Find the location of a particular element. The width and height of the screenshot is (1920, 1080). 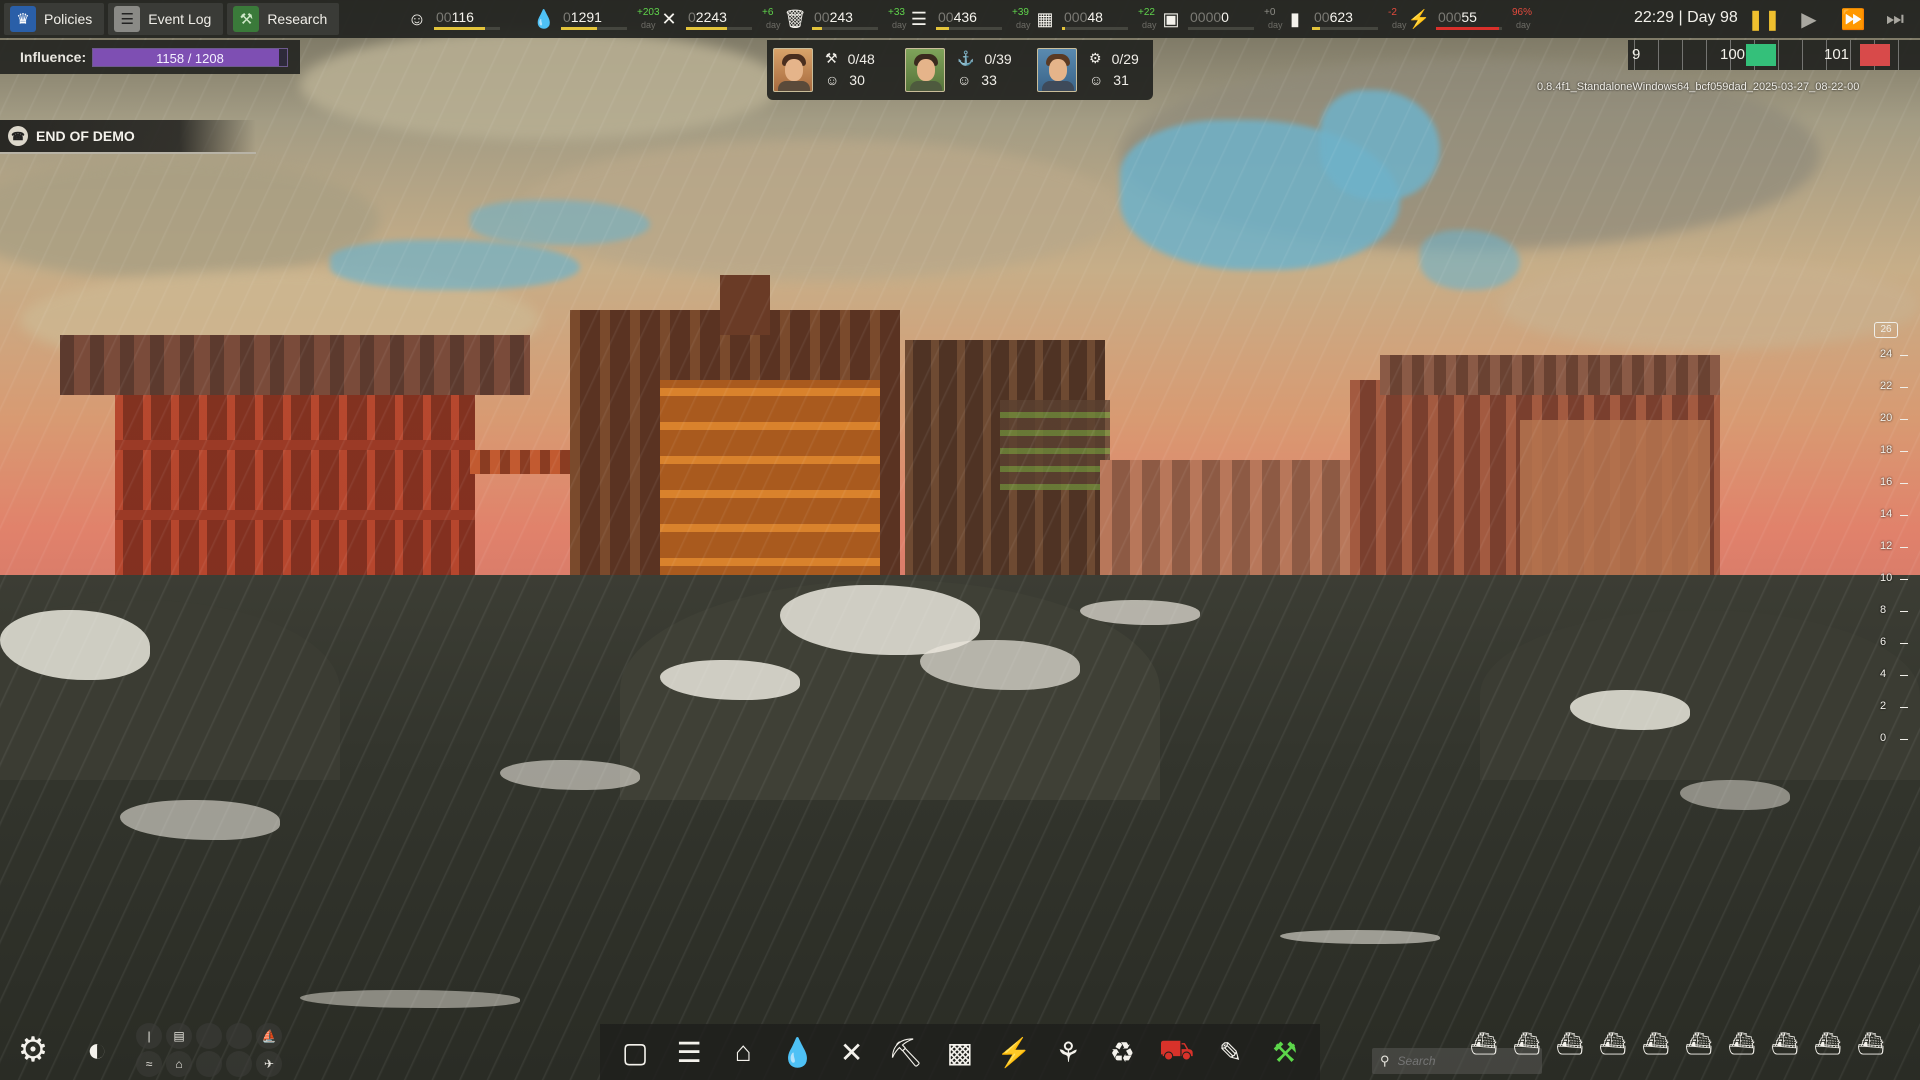

storm-warning-icon is located at coordinates (1875, 55).